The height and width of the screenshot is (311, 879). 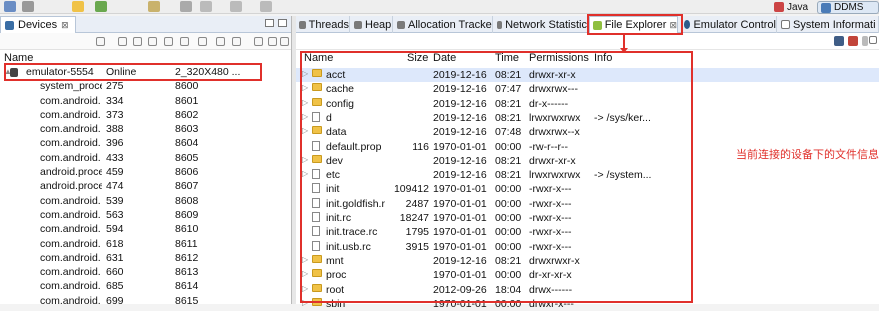 I want to click on process-row: com.android. 660 8613, so click(x=146, y=272).